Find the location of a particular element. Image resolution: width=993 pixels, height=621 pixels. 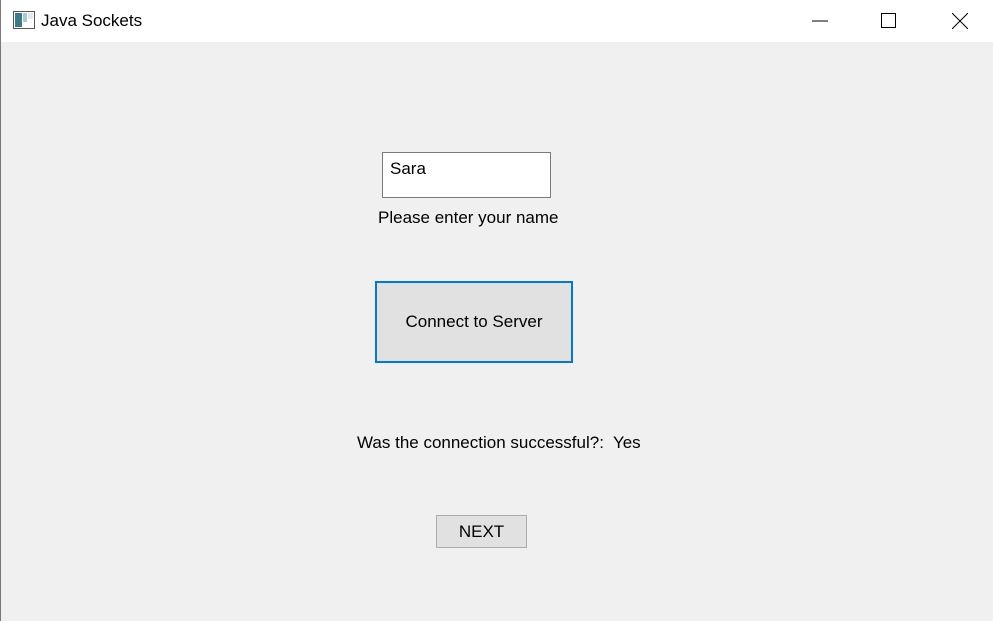

minimize-icon is located at coordinates (820, 21).